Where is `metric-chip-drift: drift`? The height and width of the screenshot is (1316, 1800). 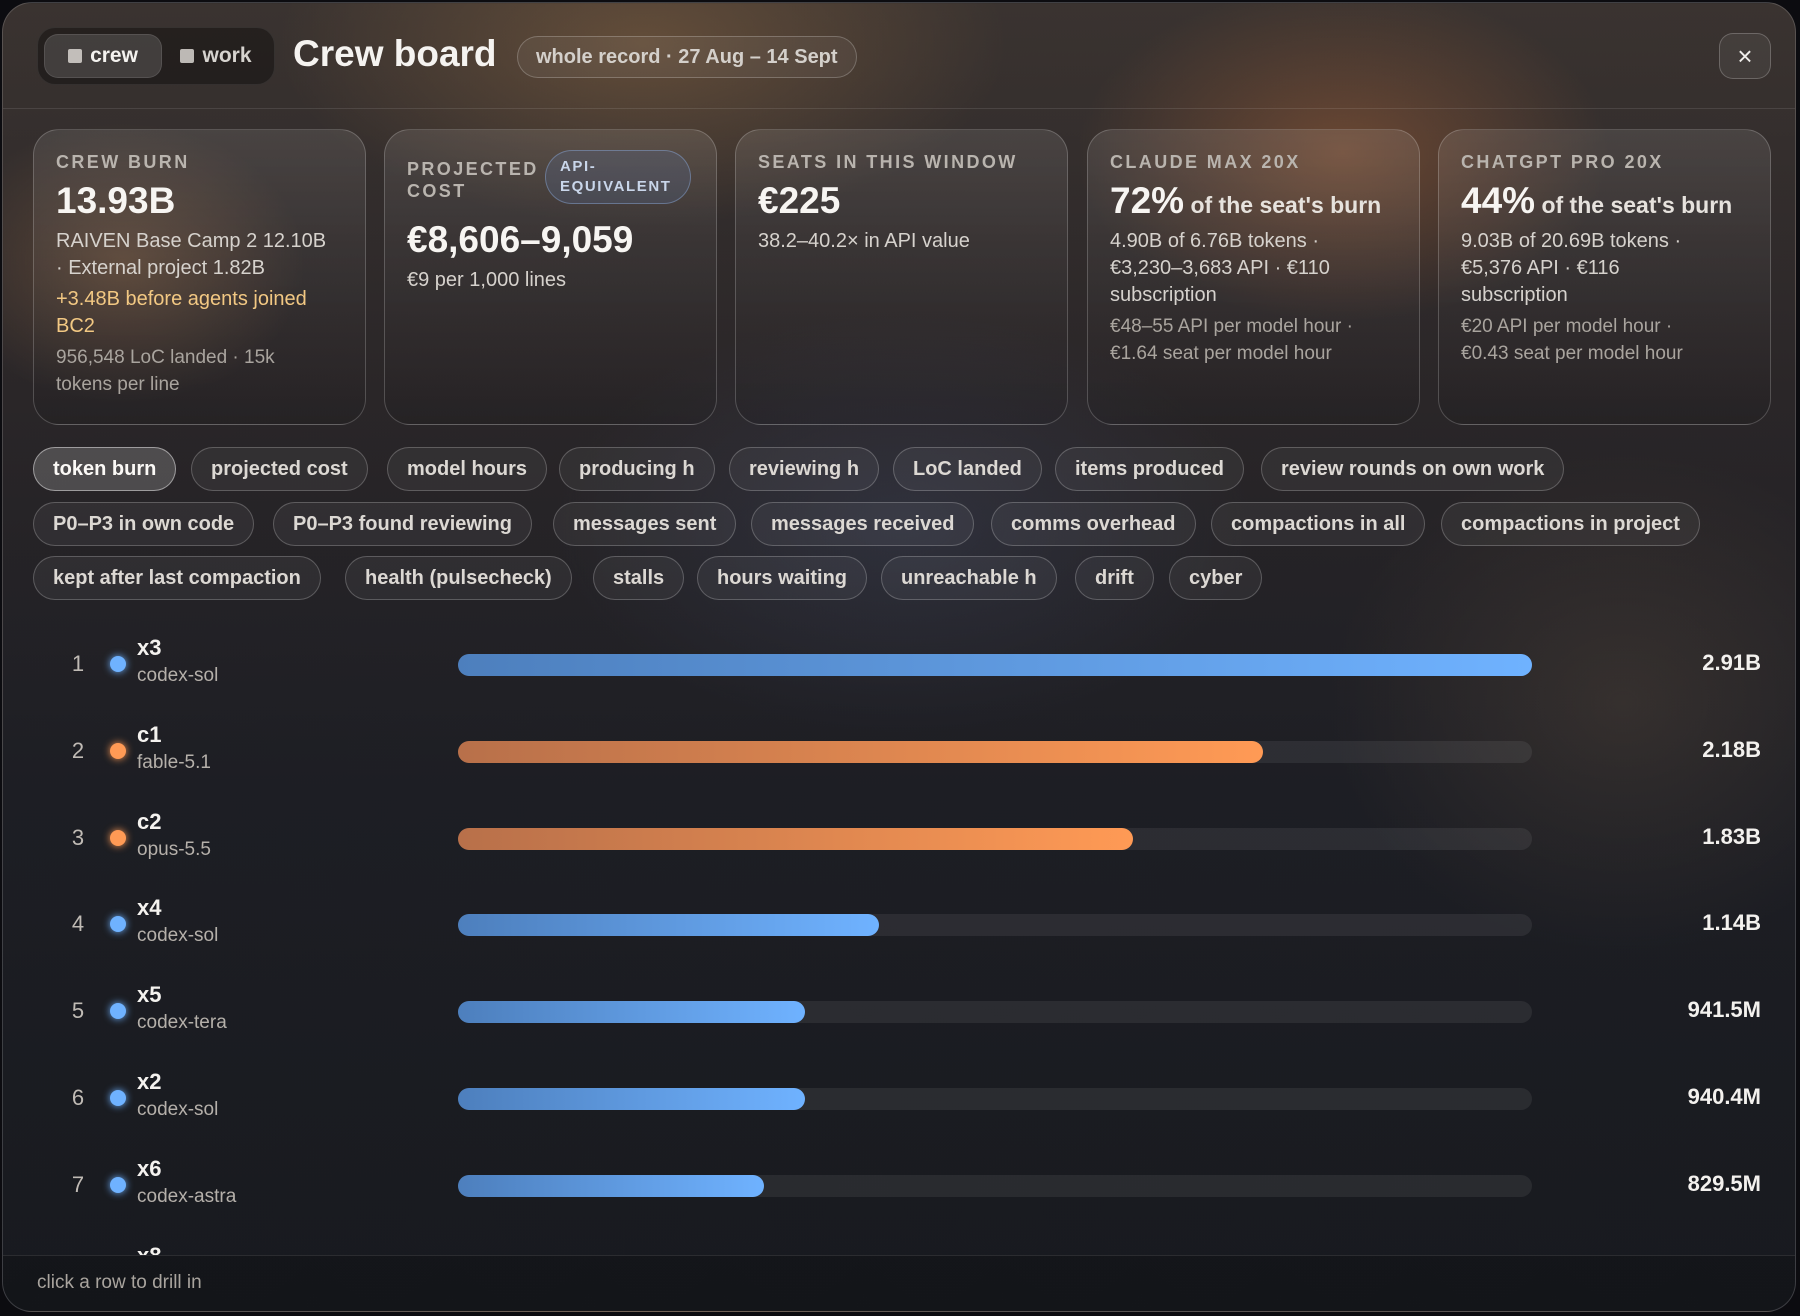
metric-chip-drift: drift is located at coordinates (1114, 578).